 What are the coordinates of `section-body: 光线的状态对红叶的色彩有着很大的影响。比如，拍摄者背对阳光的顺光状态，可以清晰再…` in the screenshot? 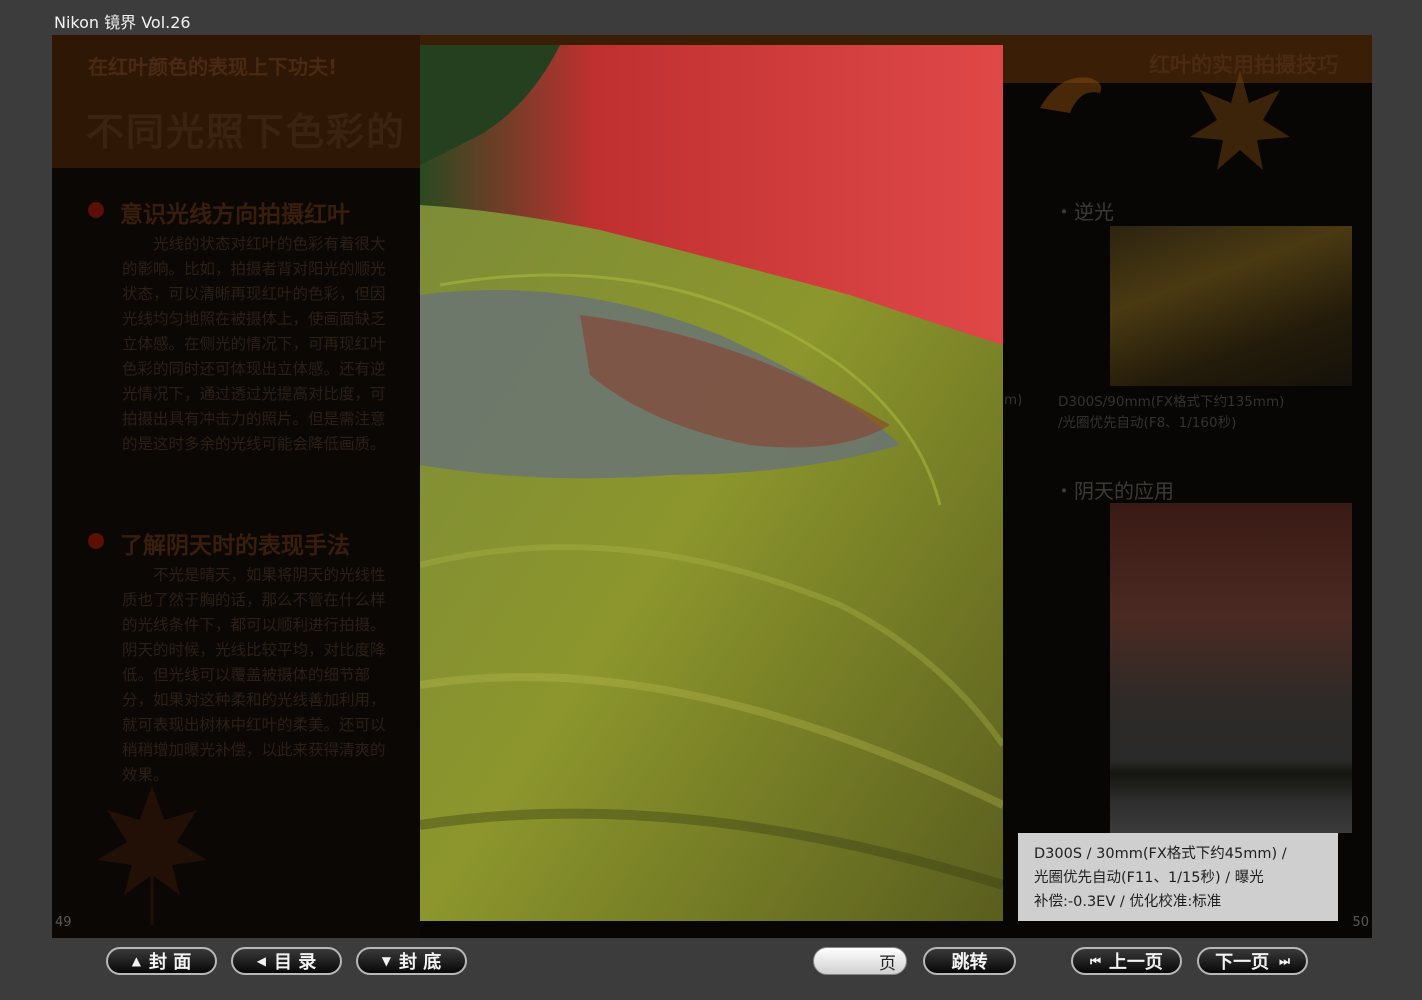 It's located at (254, 344).